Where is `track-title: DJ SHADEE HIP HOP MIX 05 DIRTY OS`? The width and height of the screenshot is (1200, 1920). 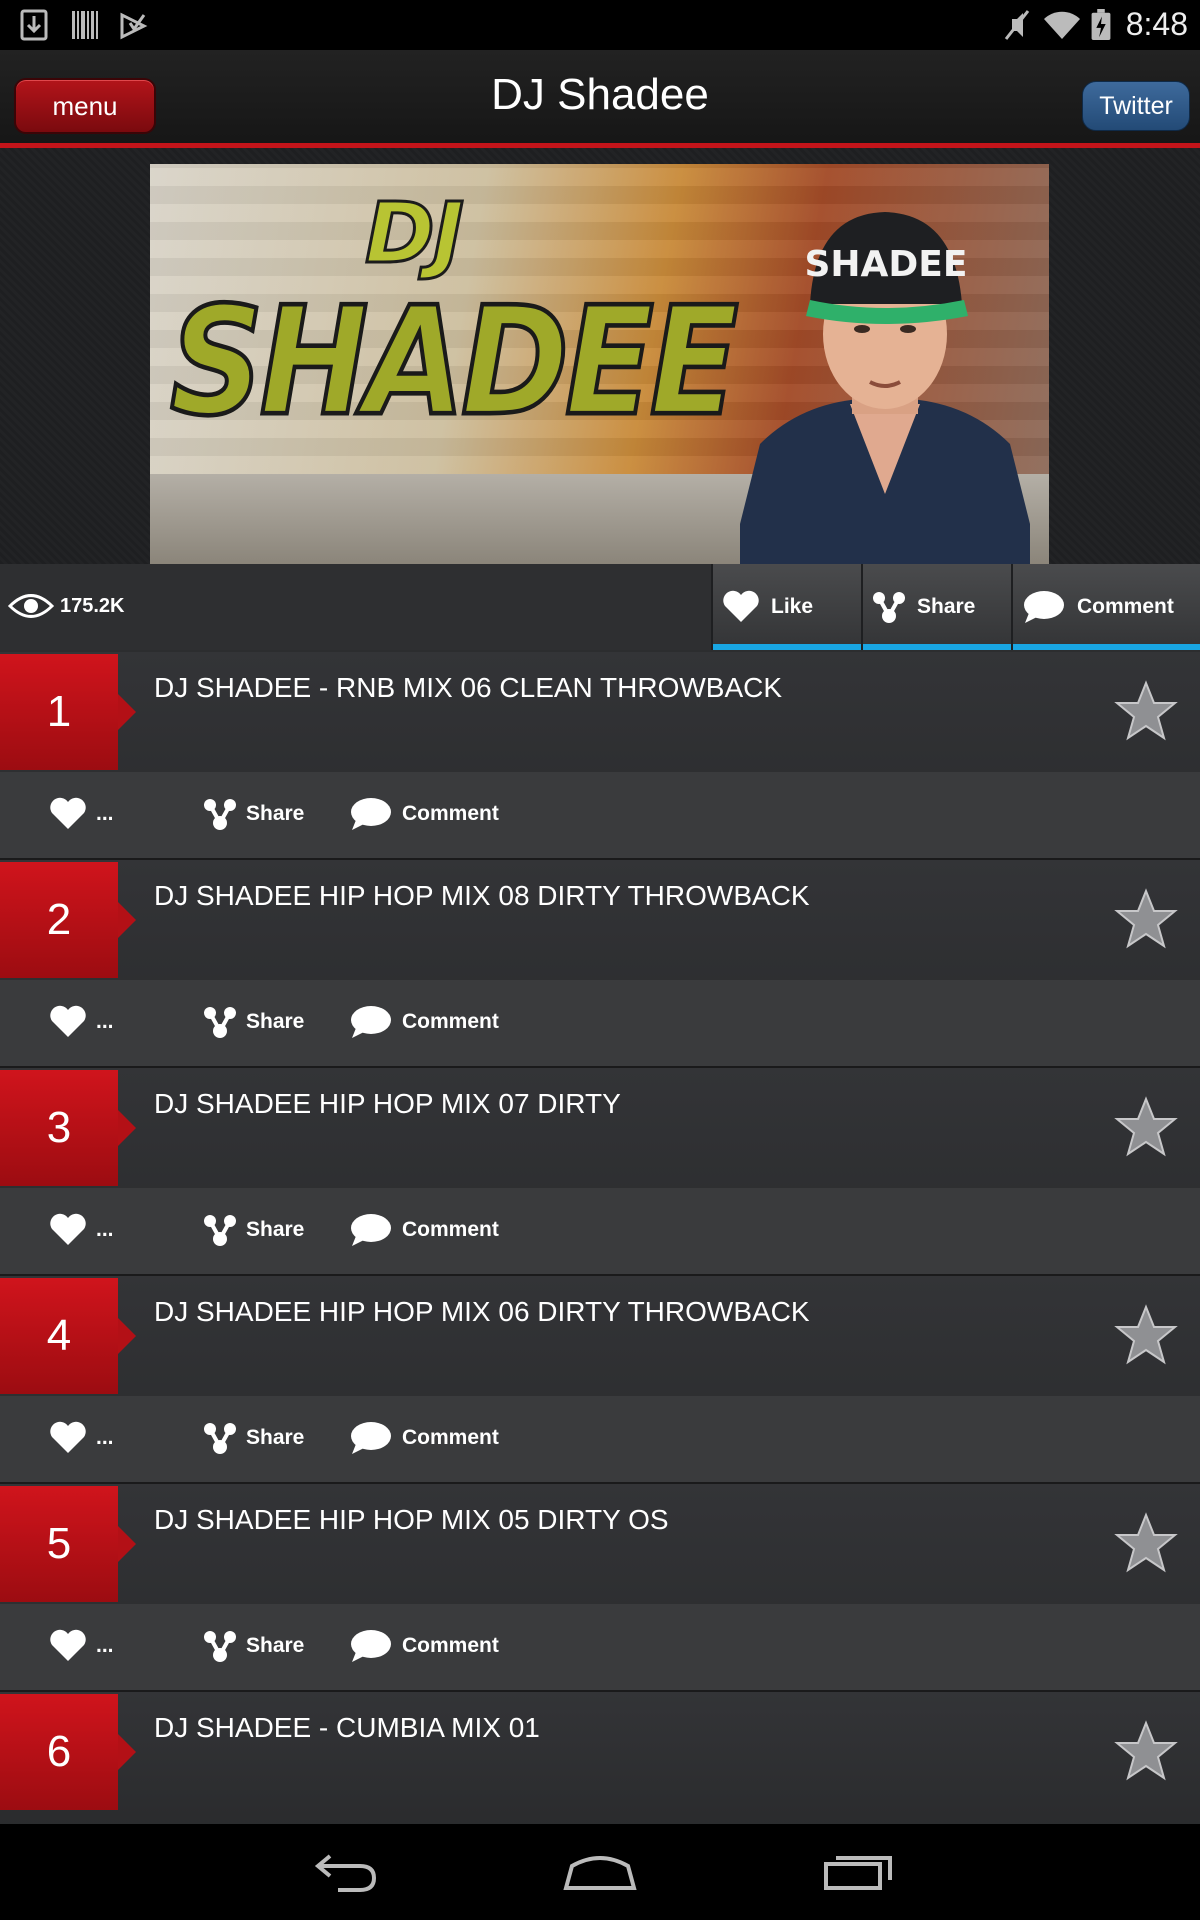
track-title: DJ SHADEE HIP HOP MIX 05 DIRTY OS is located at coordinates (411, 1520).